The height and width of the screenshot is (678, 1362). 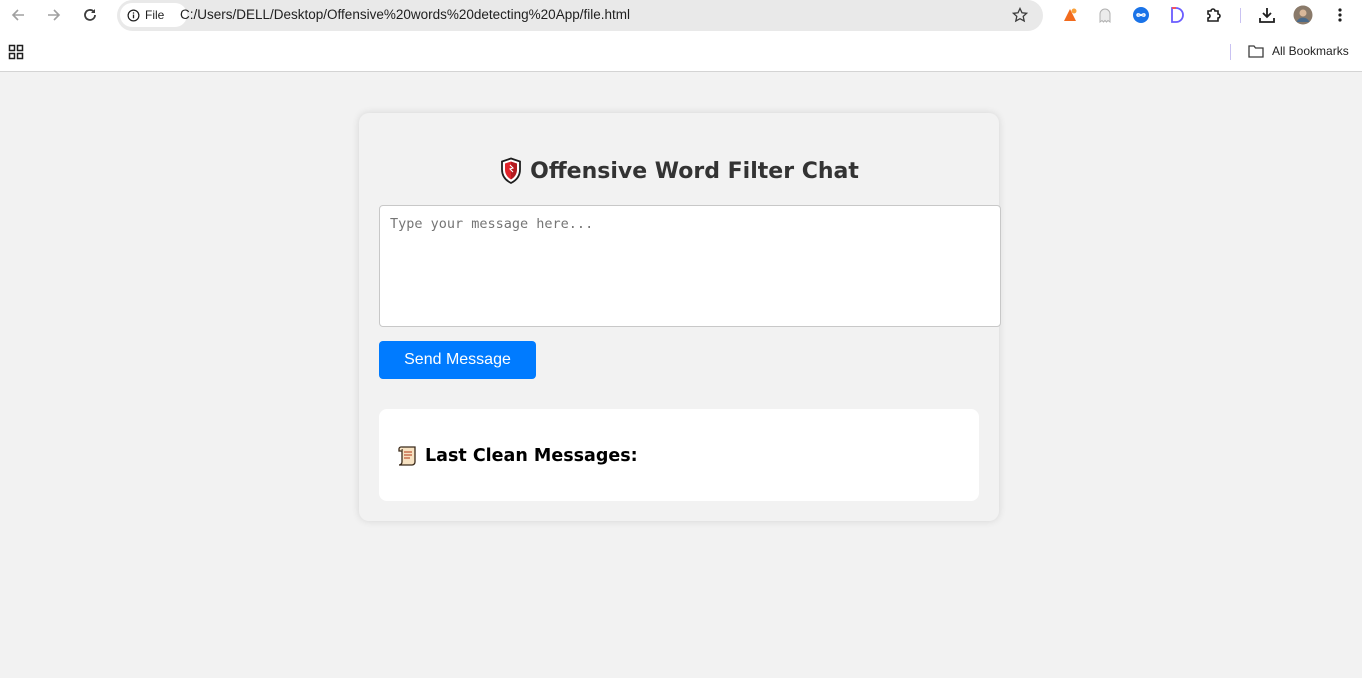 I want to click on kebab-menu-icon, so click(x=1340, y=15).